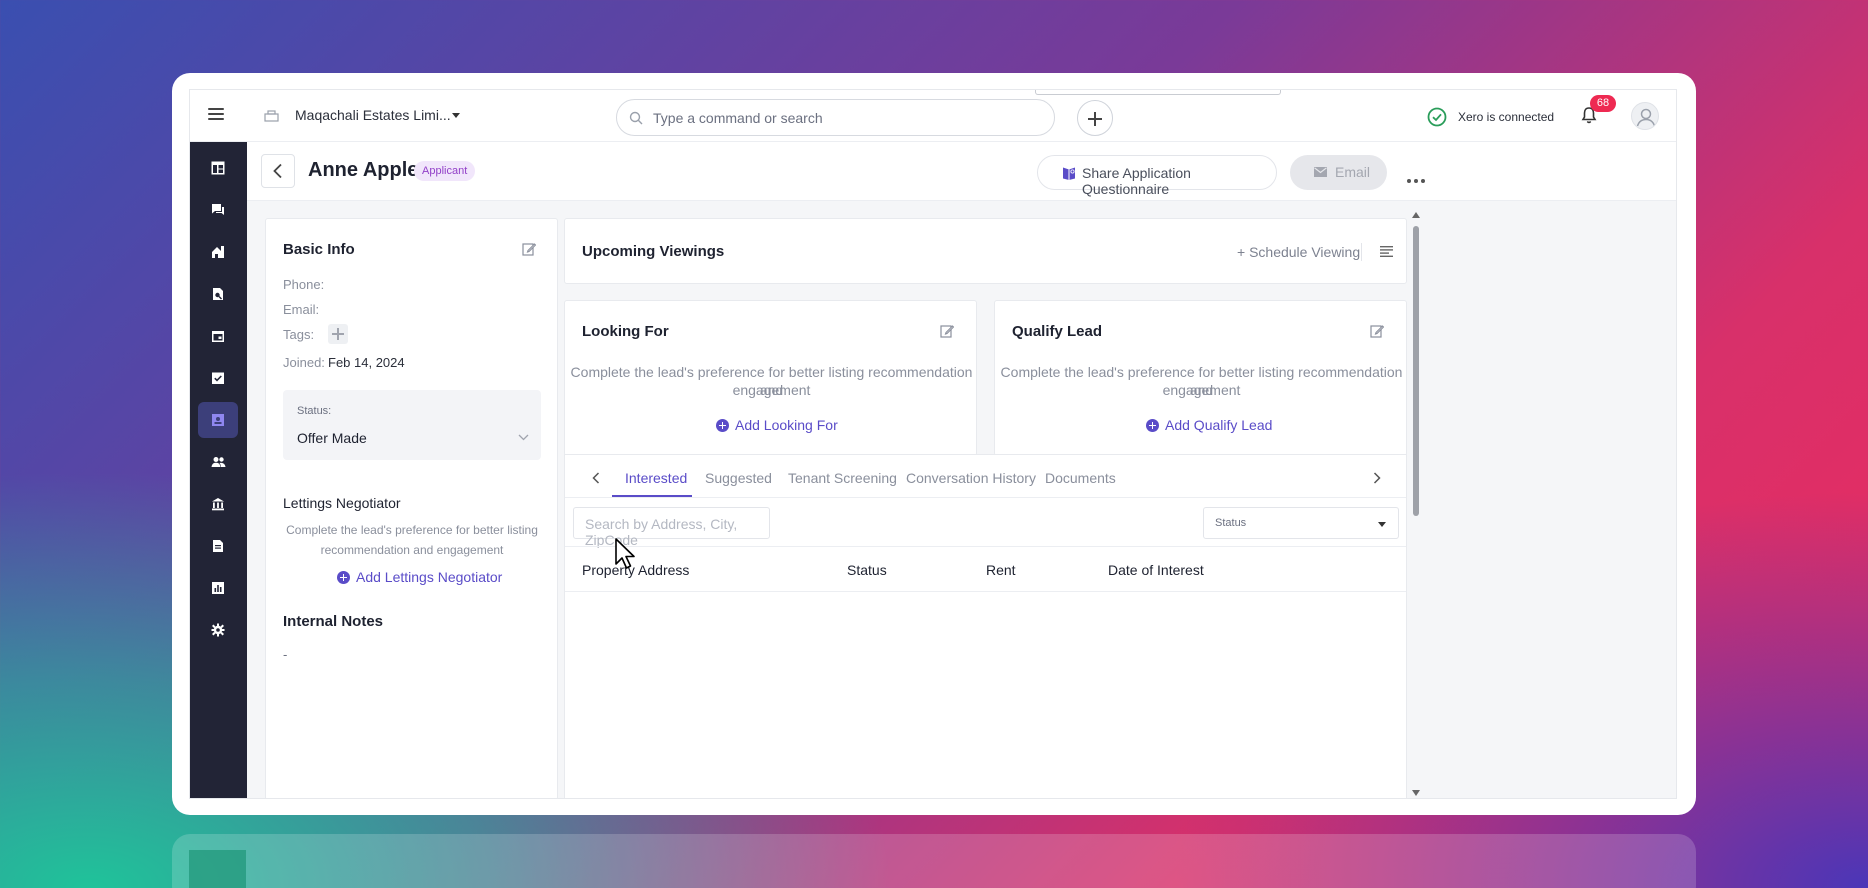 The height and width of the screenshot is (888, 1868). Describe the element at coordinates (1320, 172) in the screenshot. I see `mail-icon` at that location.